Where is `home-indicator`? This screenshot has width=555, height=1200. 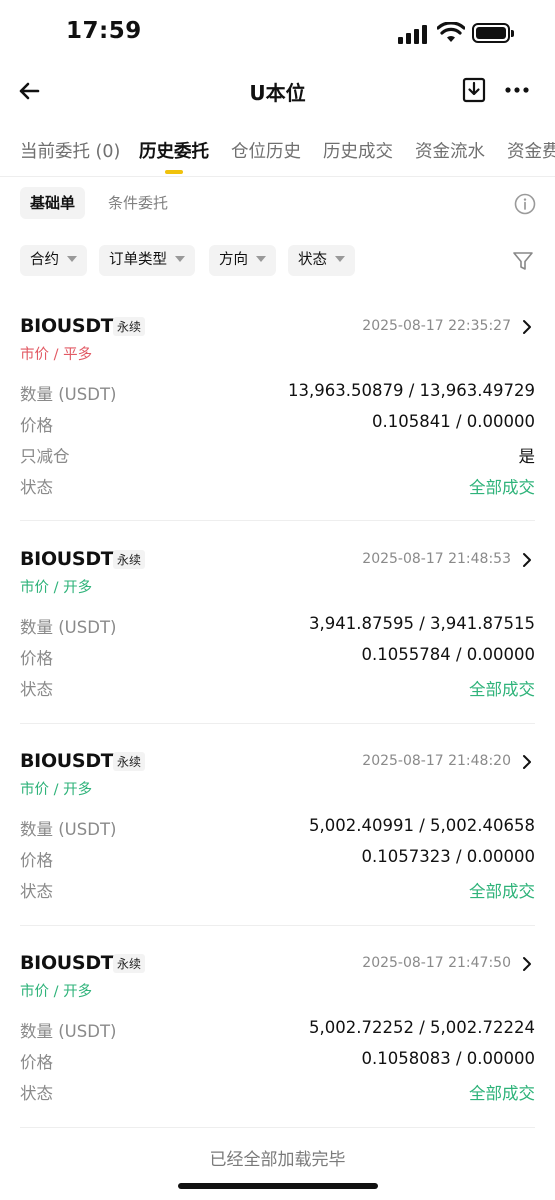
home-indicator is located at coordinates (278, 1186).